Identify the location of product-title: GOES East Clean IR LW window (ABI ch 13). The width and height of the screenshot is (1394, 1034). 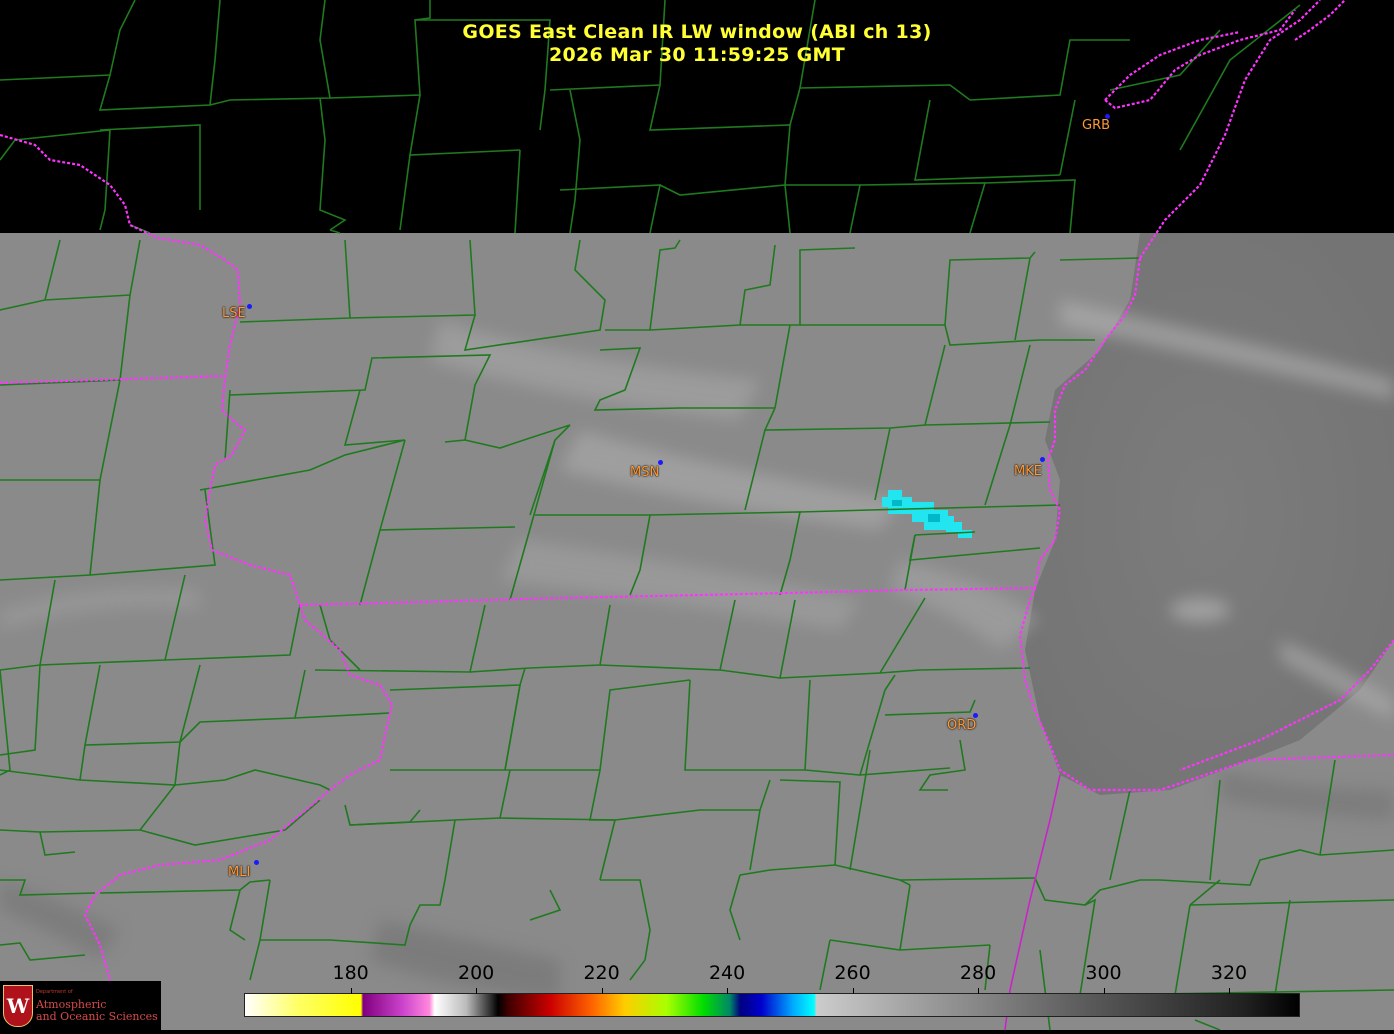
(697, 32).